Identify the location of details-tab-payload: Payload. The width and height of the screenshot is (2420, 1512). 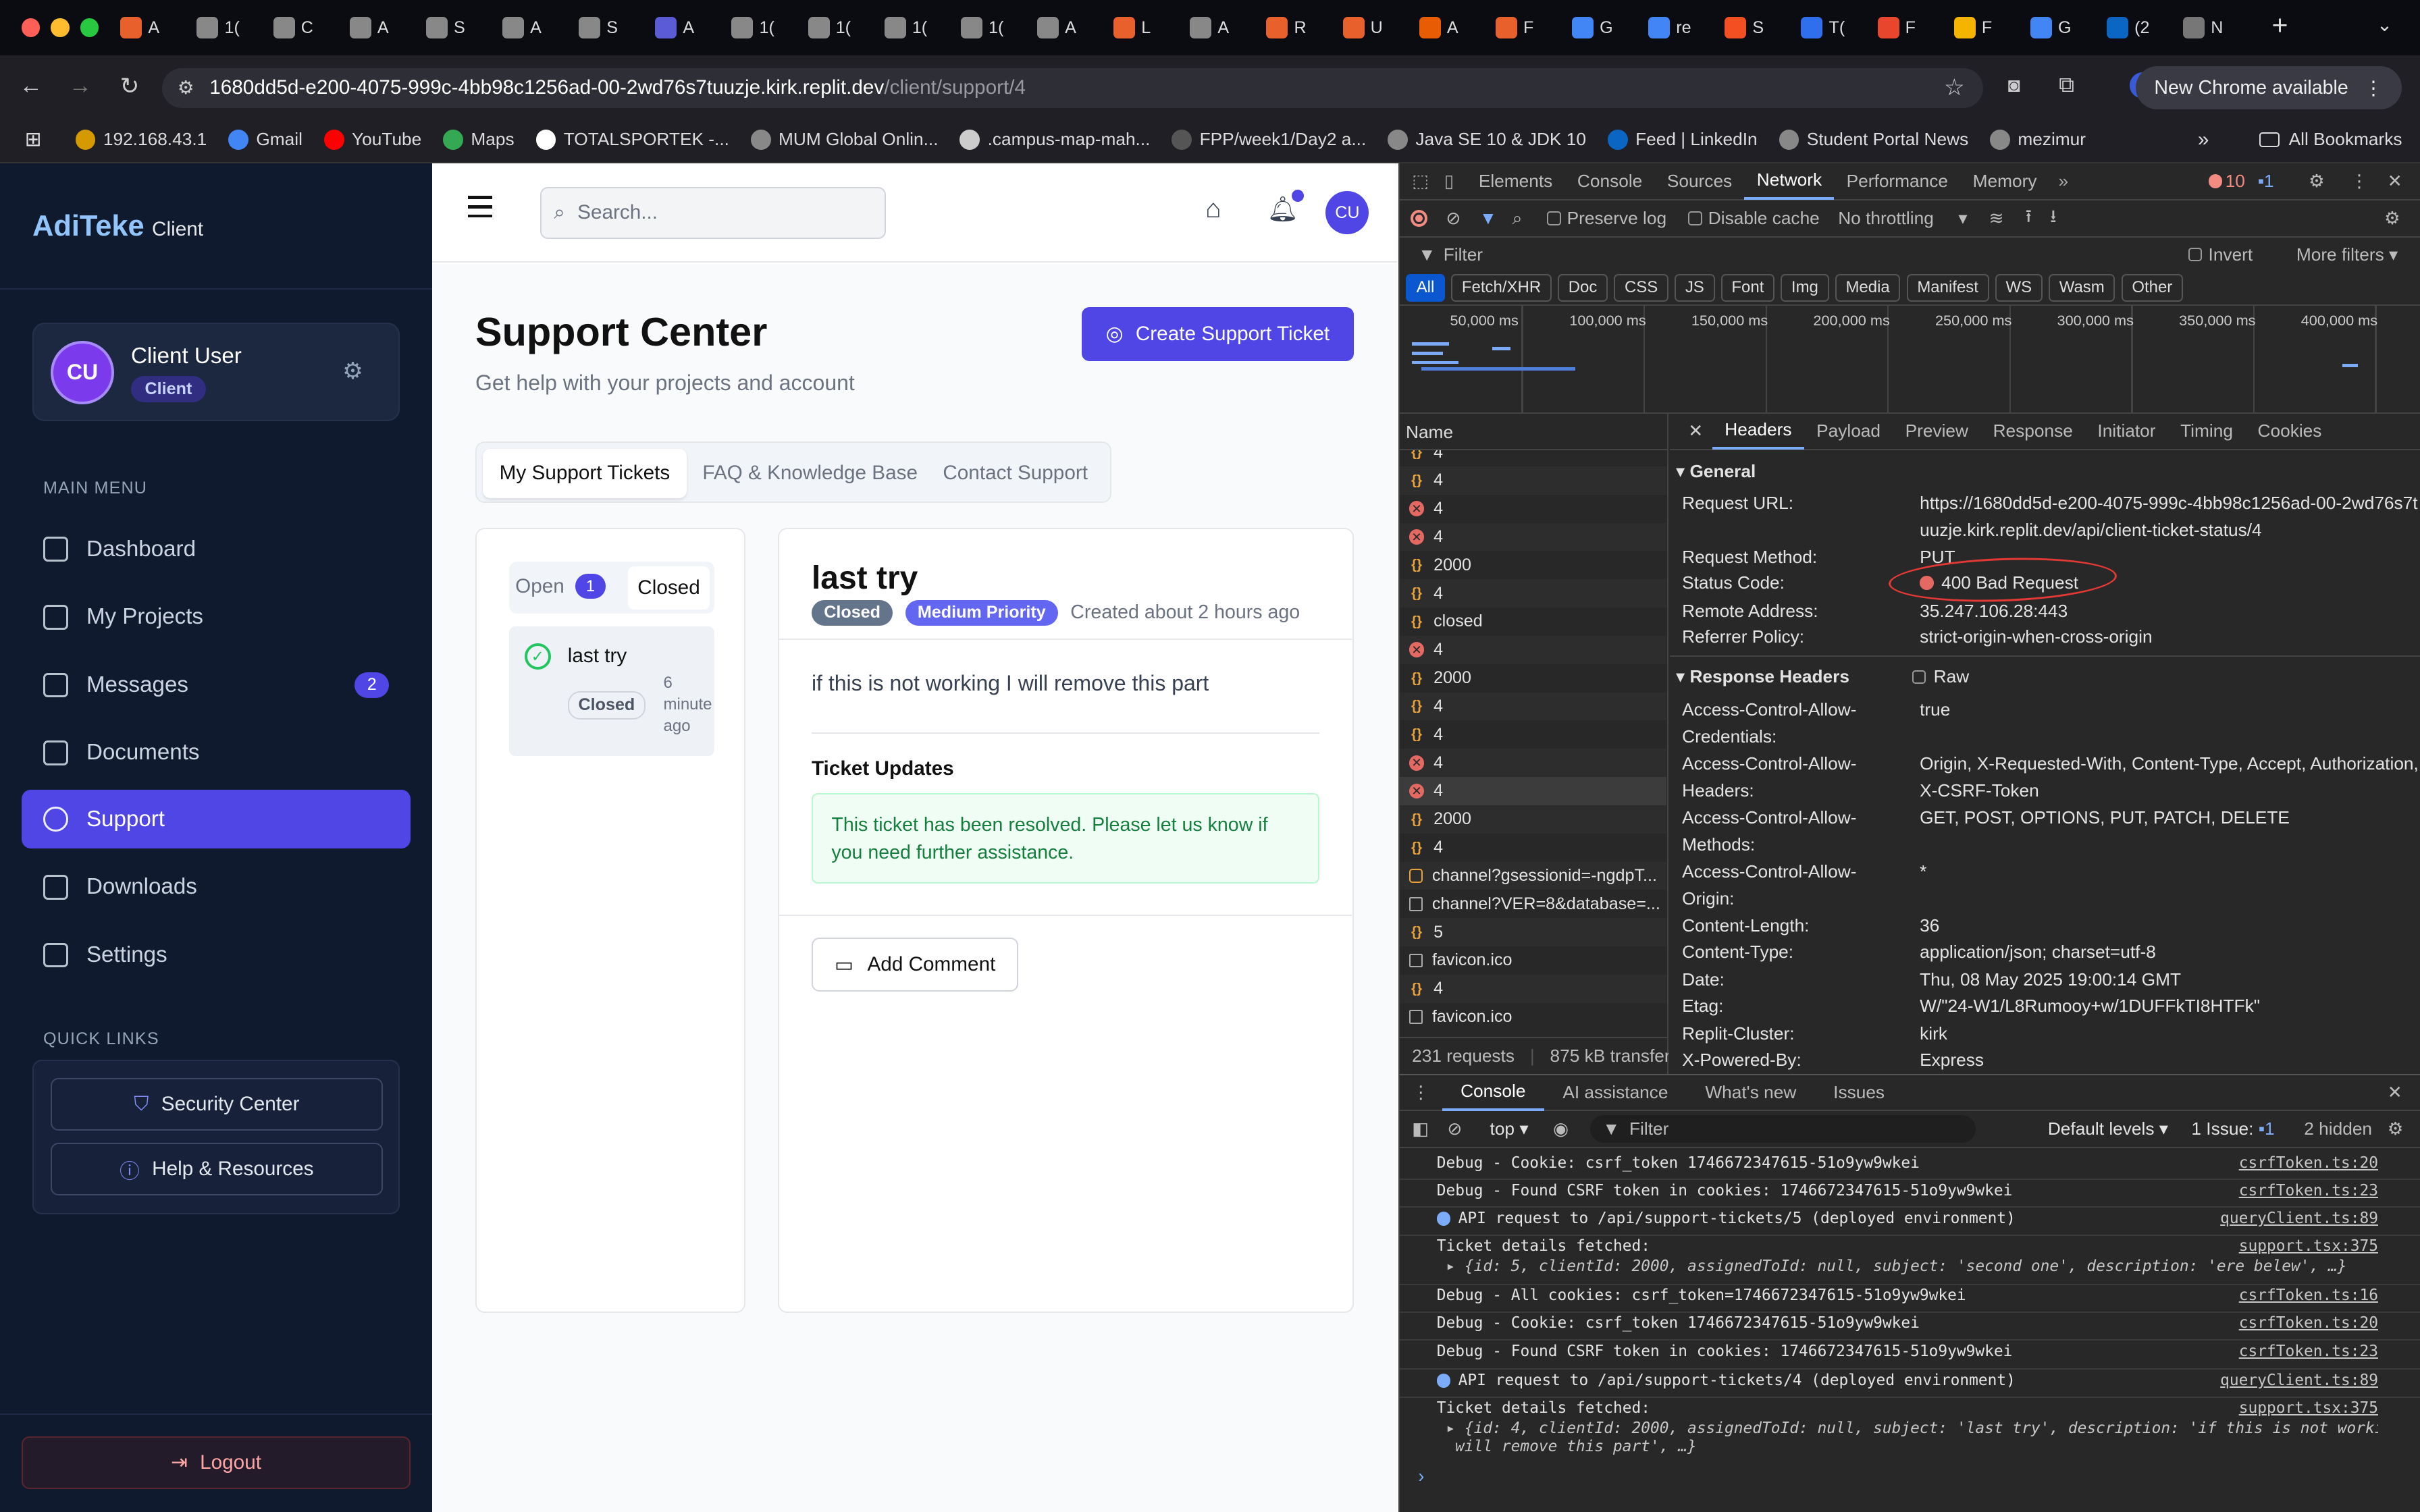
(1848, 432).